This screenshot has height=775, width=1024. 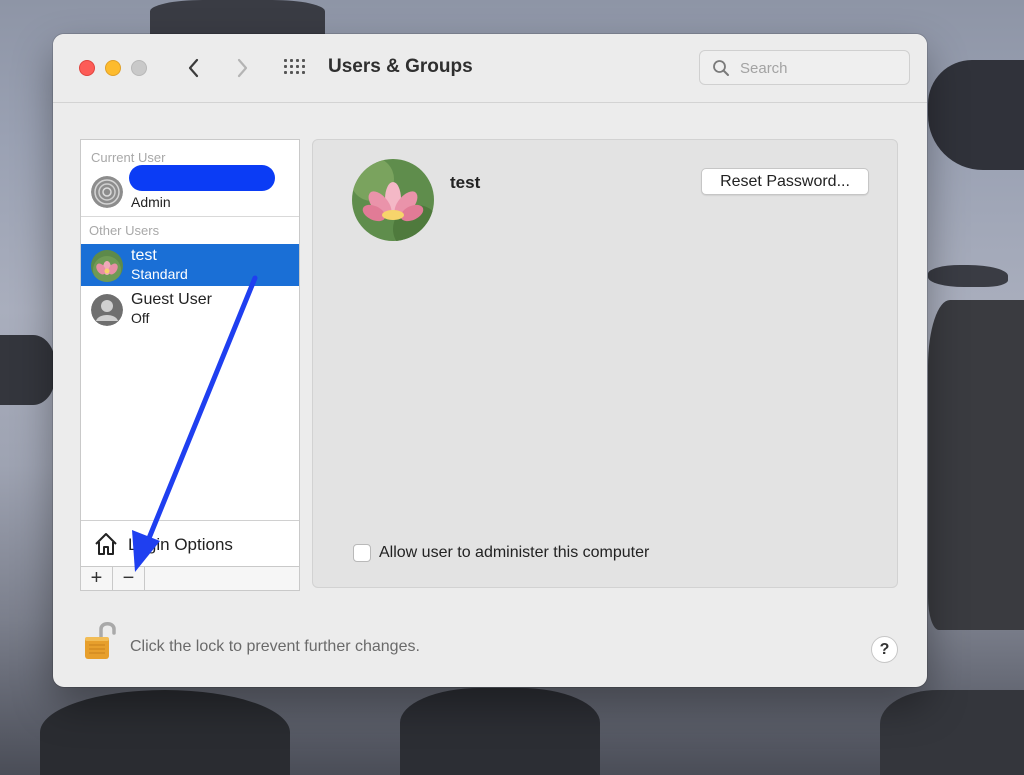 I want to click on close-window-button, so click(x=87, y=68).